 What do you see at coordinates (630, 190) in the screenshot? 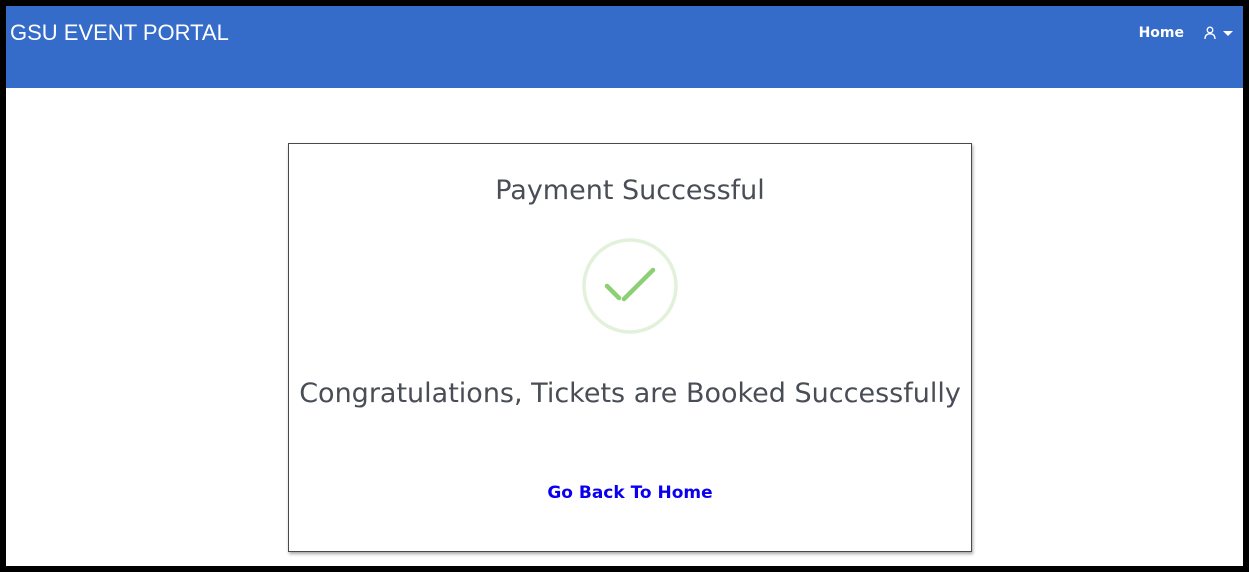
I see `card-title: Payment Successful` at bounding box center [630, 190].